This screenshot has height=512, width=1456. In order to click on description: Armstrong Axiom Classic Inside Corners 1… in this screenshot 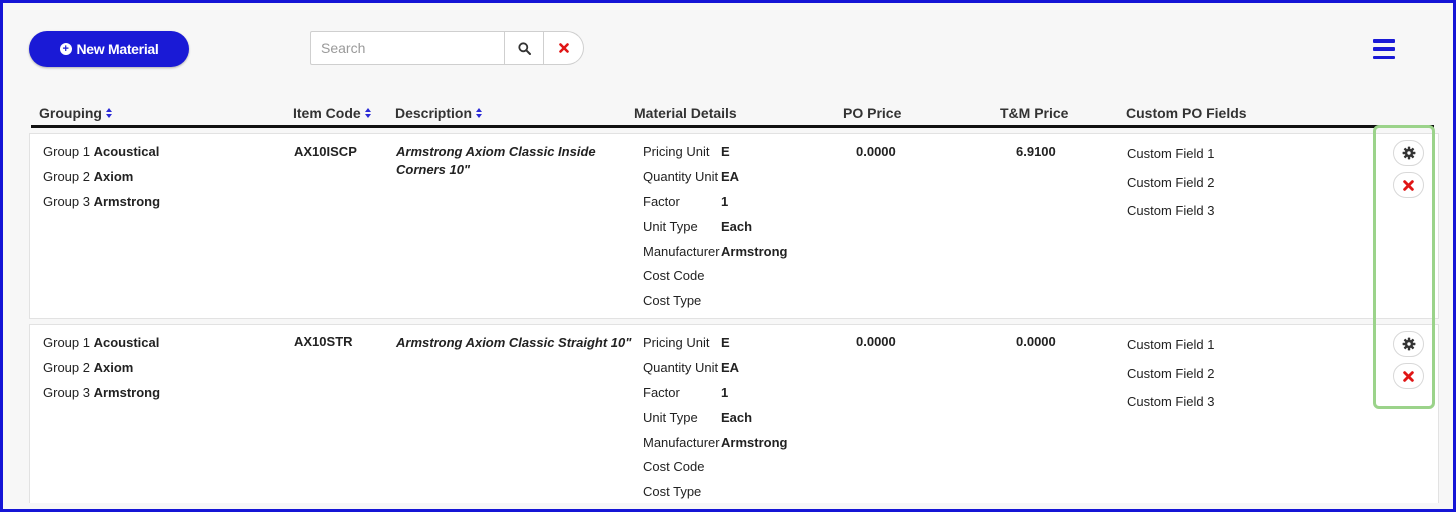, I will do `click(496, 160)`.